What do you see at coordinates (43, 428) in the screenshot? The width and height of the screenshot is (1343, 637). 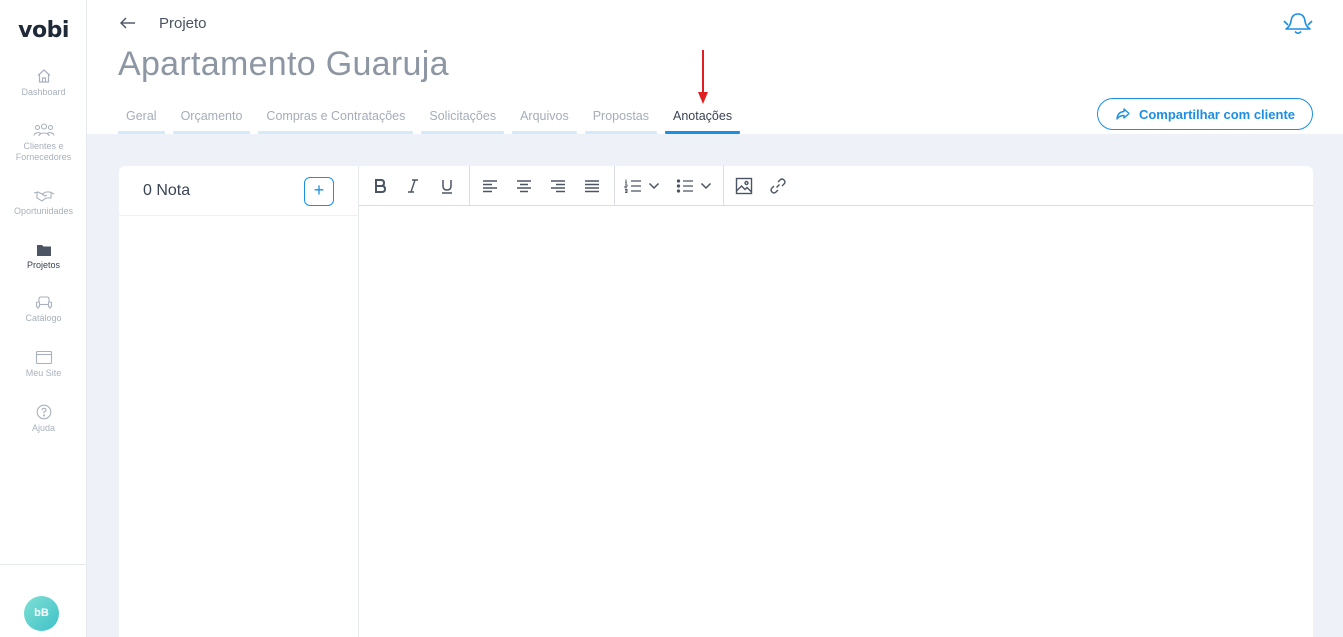 I see `sidebar-item-label: Ajuda` at bounding box center [43, 428].